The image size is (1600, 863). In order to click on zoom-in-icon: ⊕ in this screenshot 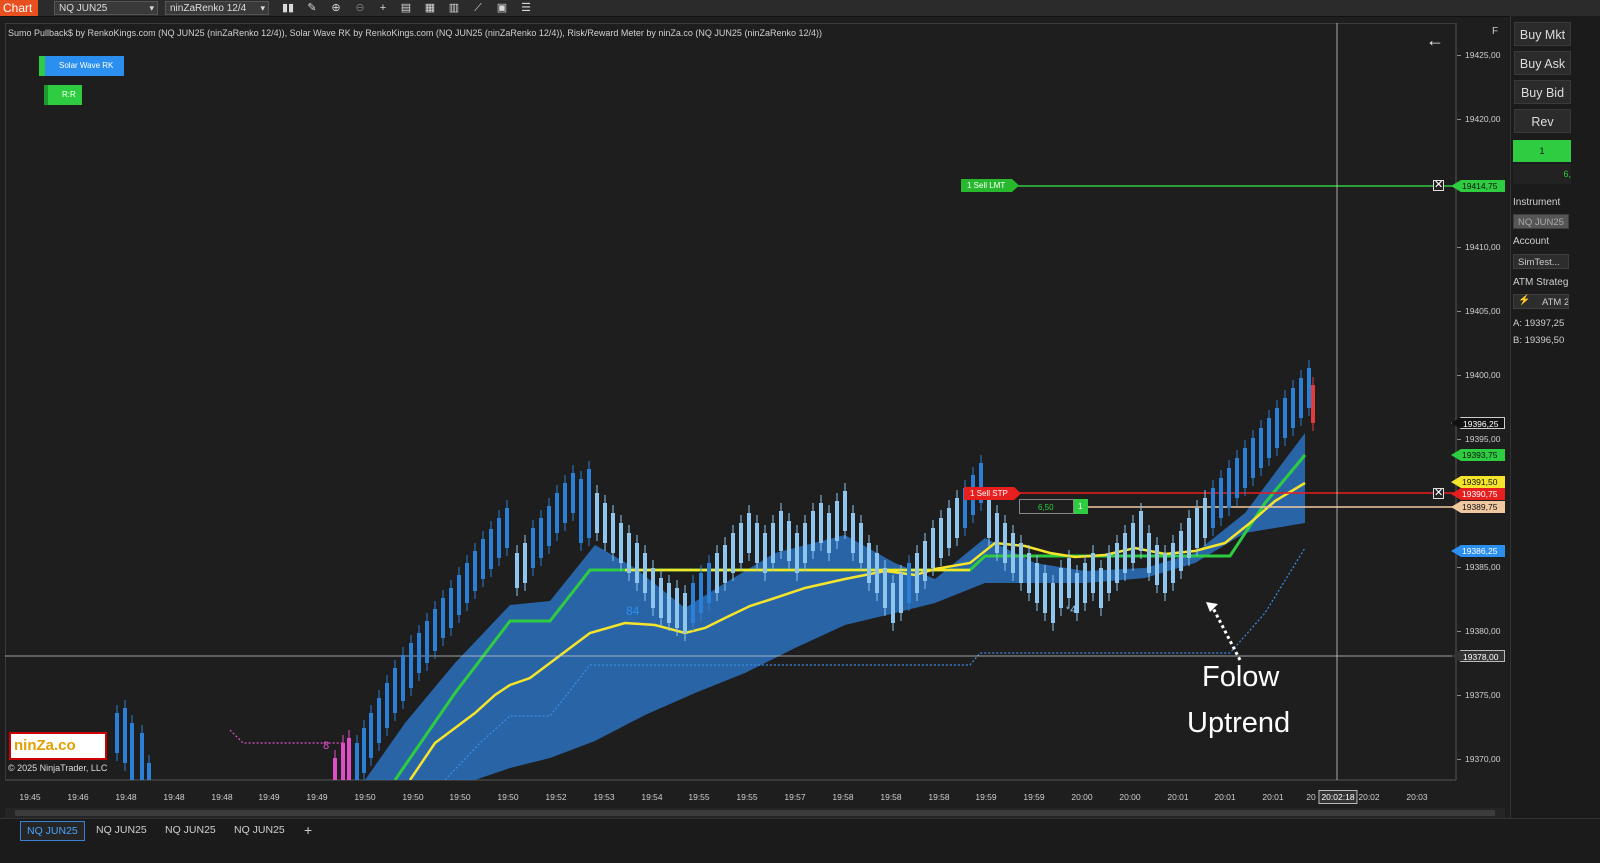, I will do `click(336, 8)`.